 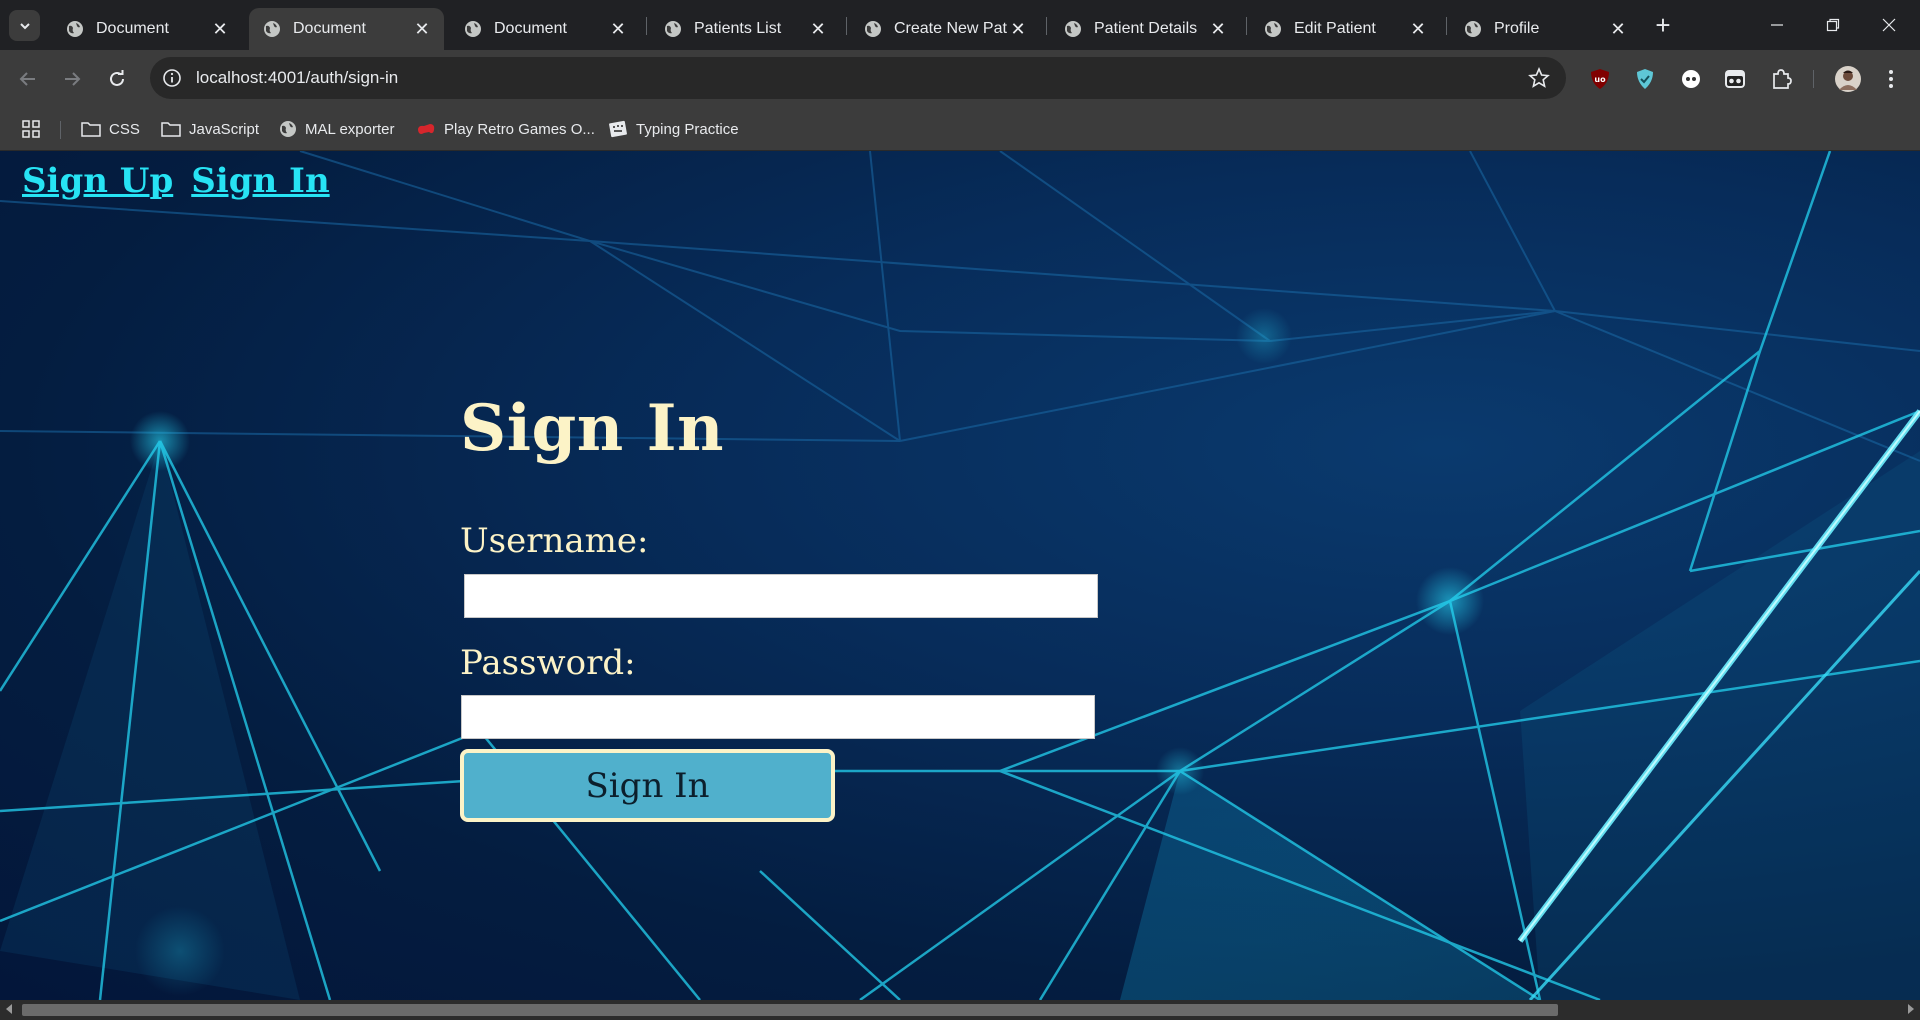 What do you see at coordinates (426, 129) in the screenshot?
I see `gamepad-icon` at bounding box center [426, 129].